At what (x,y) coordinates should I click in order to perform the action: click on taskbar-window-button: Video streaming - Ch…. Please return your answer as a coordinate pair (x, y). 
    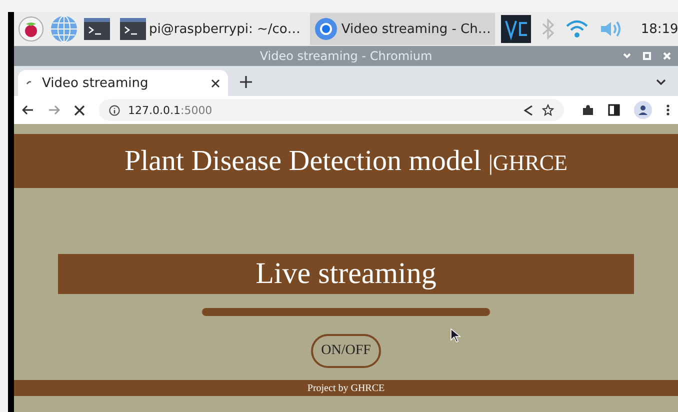
    Looking at the image, I should click on (402, 29).